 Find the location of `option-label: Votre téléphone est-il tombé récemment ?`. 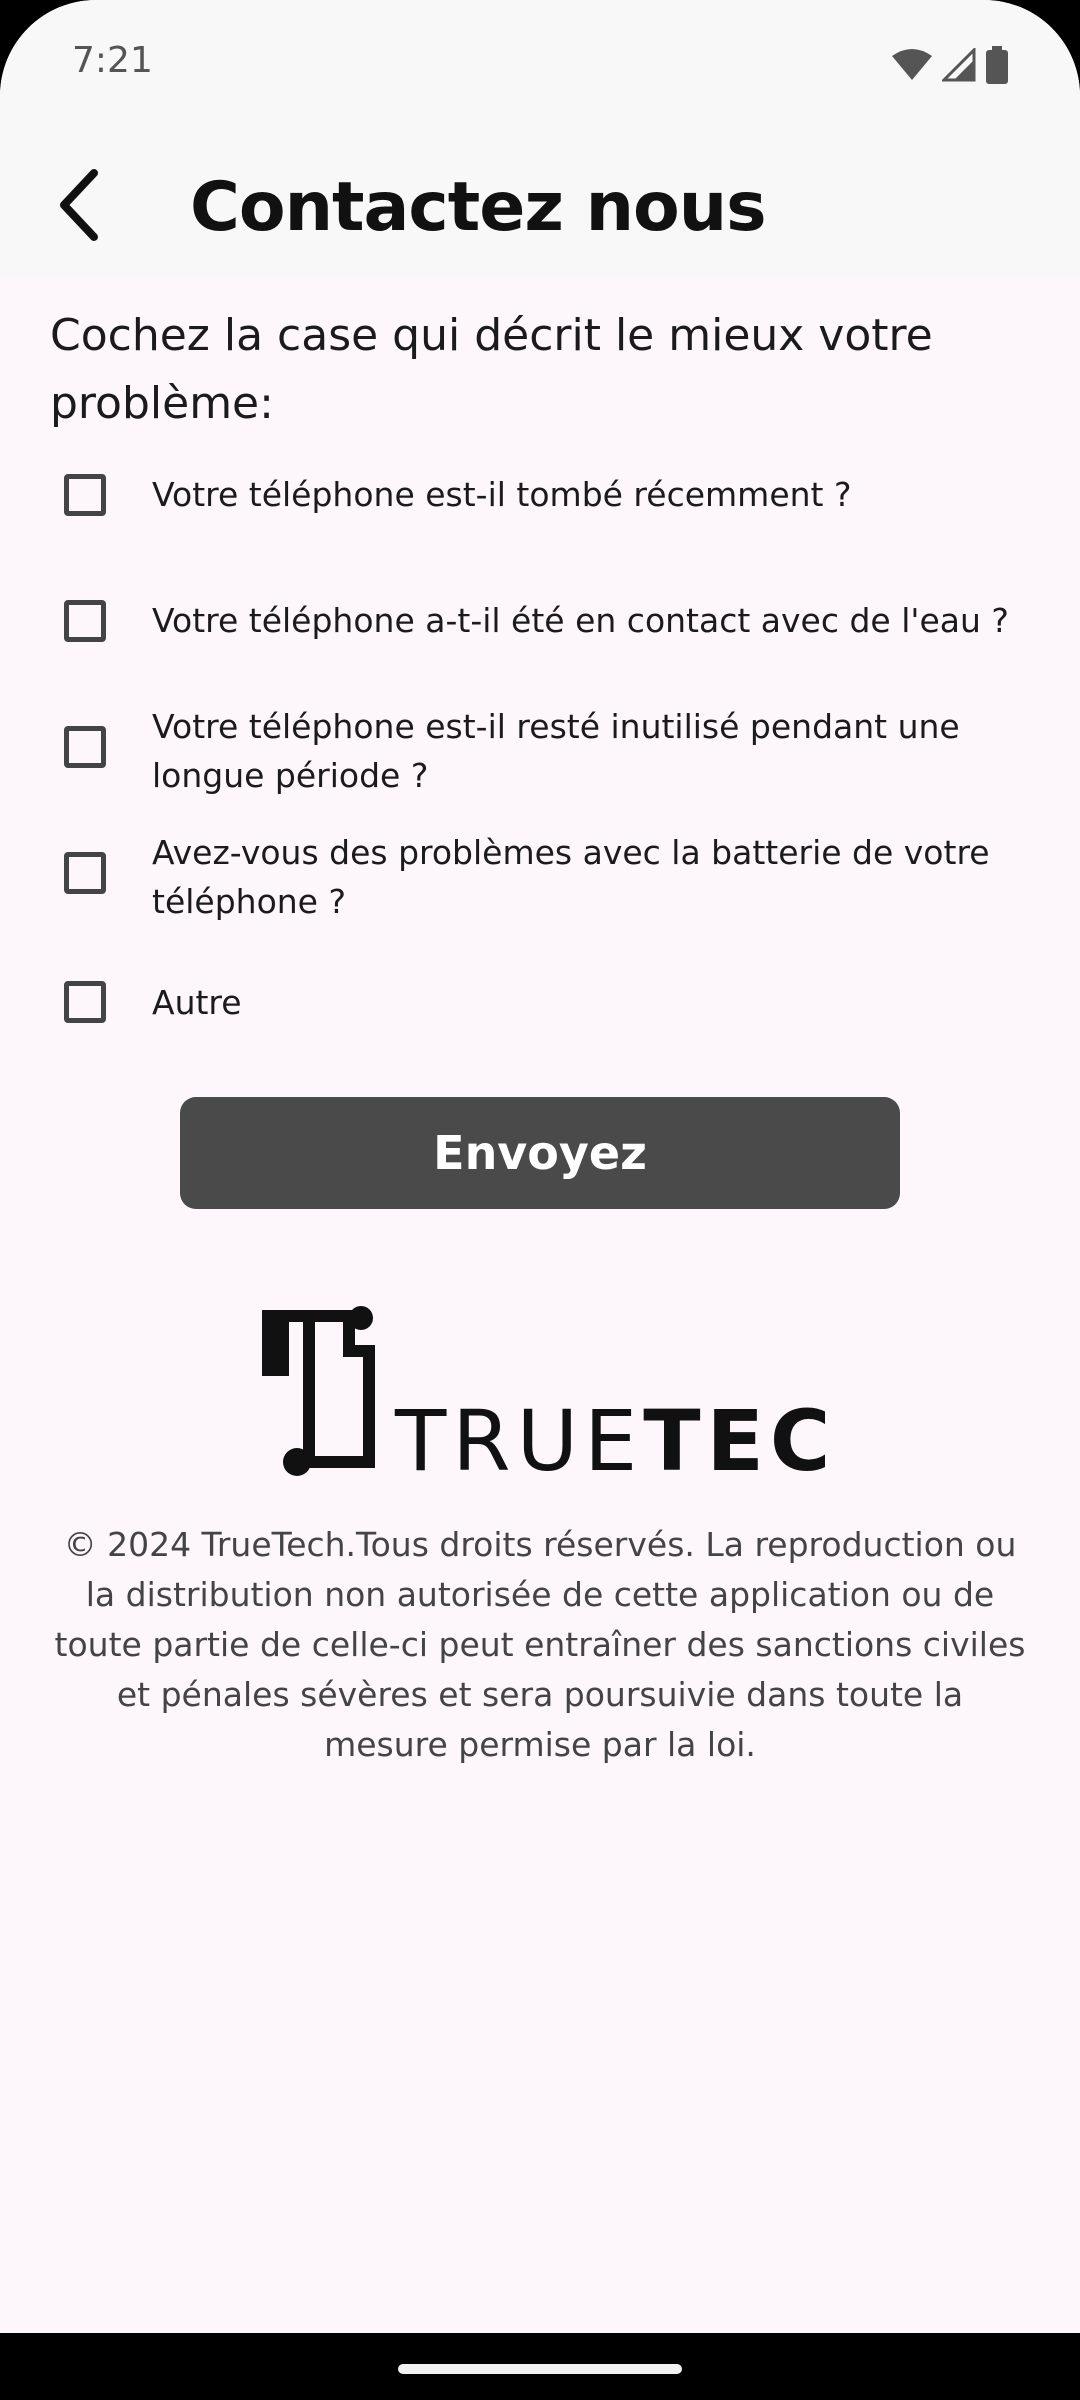

option-label: Votre téléphone est-il tombé récemment ? is located at coordinates (502, 494).